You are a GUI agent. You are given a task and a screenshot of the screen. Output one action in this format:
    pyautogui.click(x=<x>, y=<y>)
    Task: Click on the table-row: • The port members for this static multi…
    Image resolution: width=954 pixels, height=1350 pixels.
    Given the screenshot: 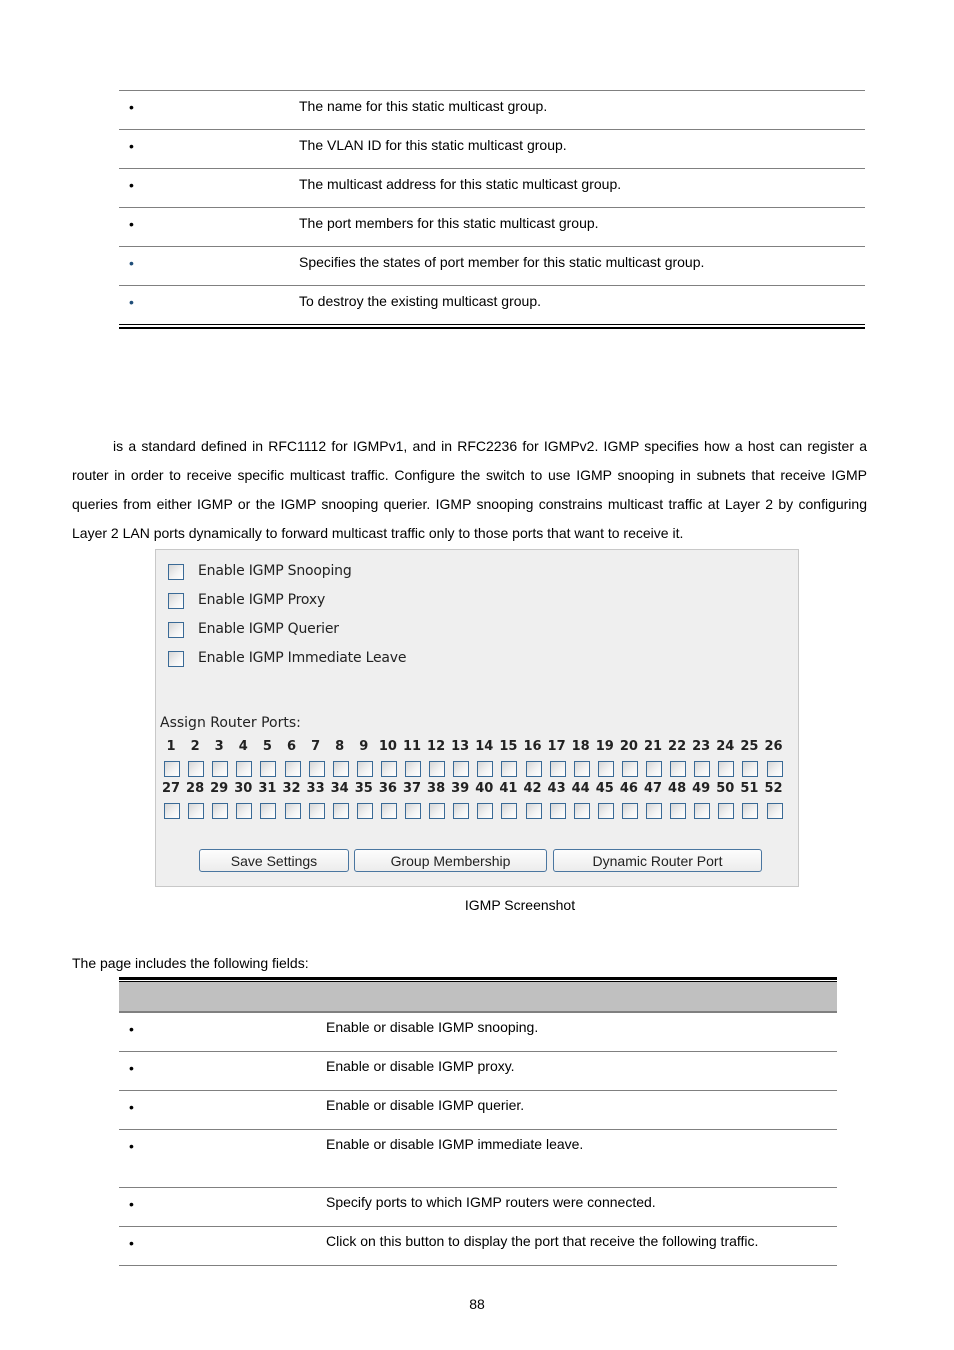 What is the action you would take?
    pyautogui.click(x=492, y=226)
    